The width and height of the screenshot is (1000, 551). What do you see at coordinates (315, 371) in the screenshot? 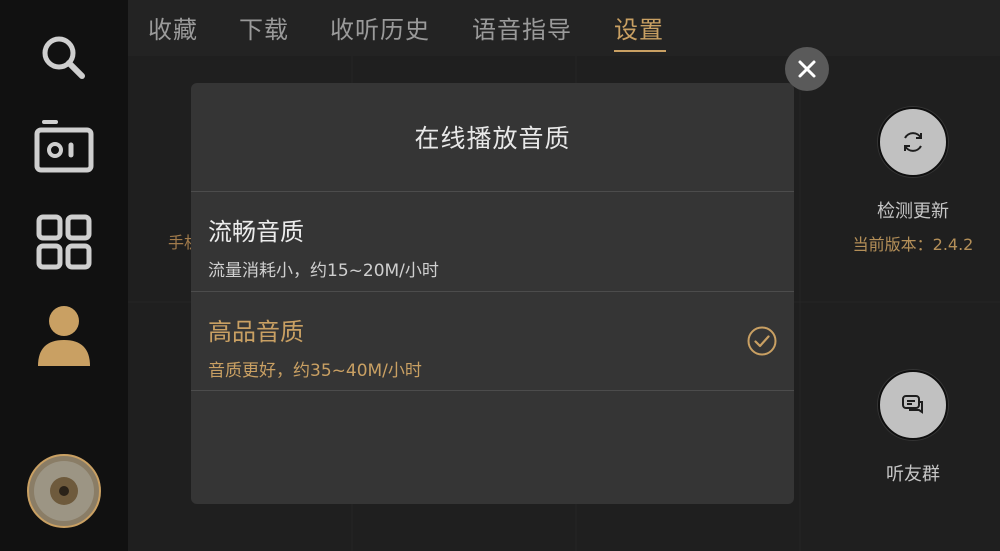
I see `option-subtitle: 音质更好，约35~40M/小时` at bounding box center [315, 371].